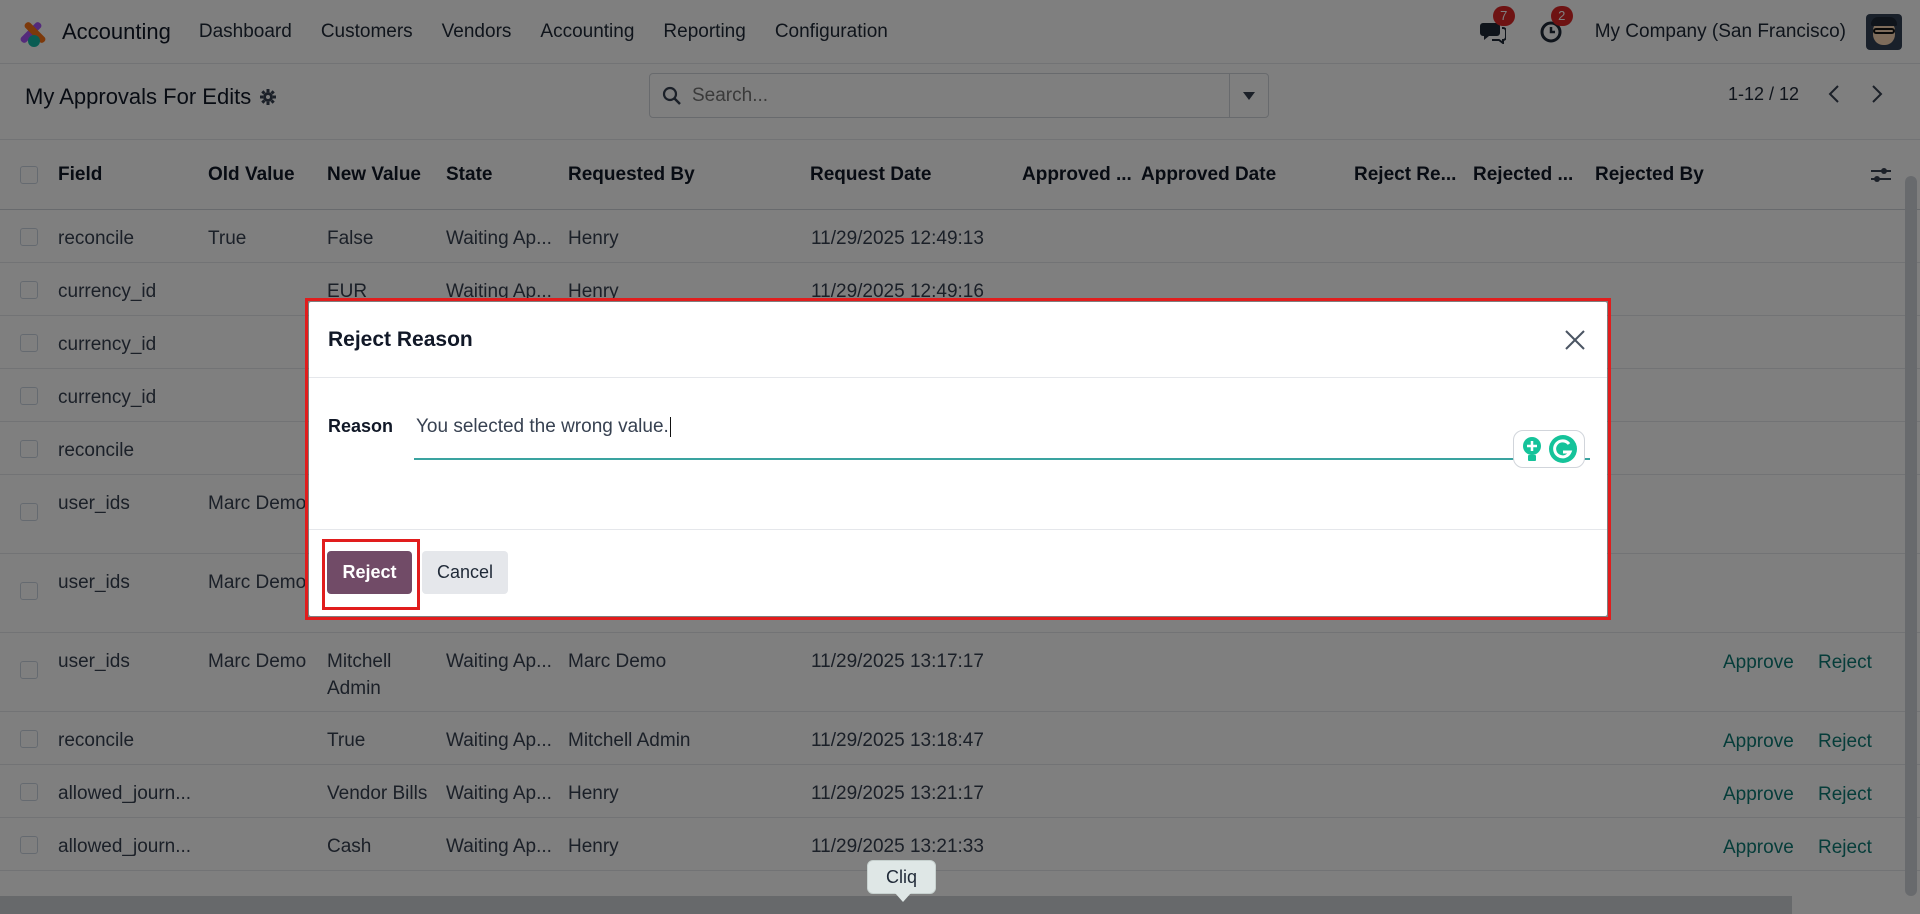  What do you see at coordinates (1002, 434) in the screenshot?
I see `reason-input: You selected the wrong value.` at bounding box center [1002, 434].